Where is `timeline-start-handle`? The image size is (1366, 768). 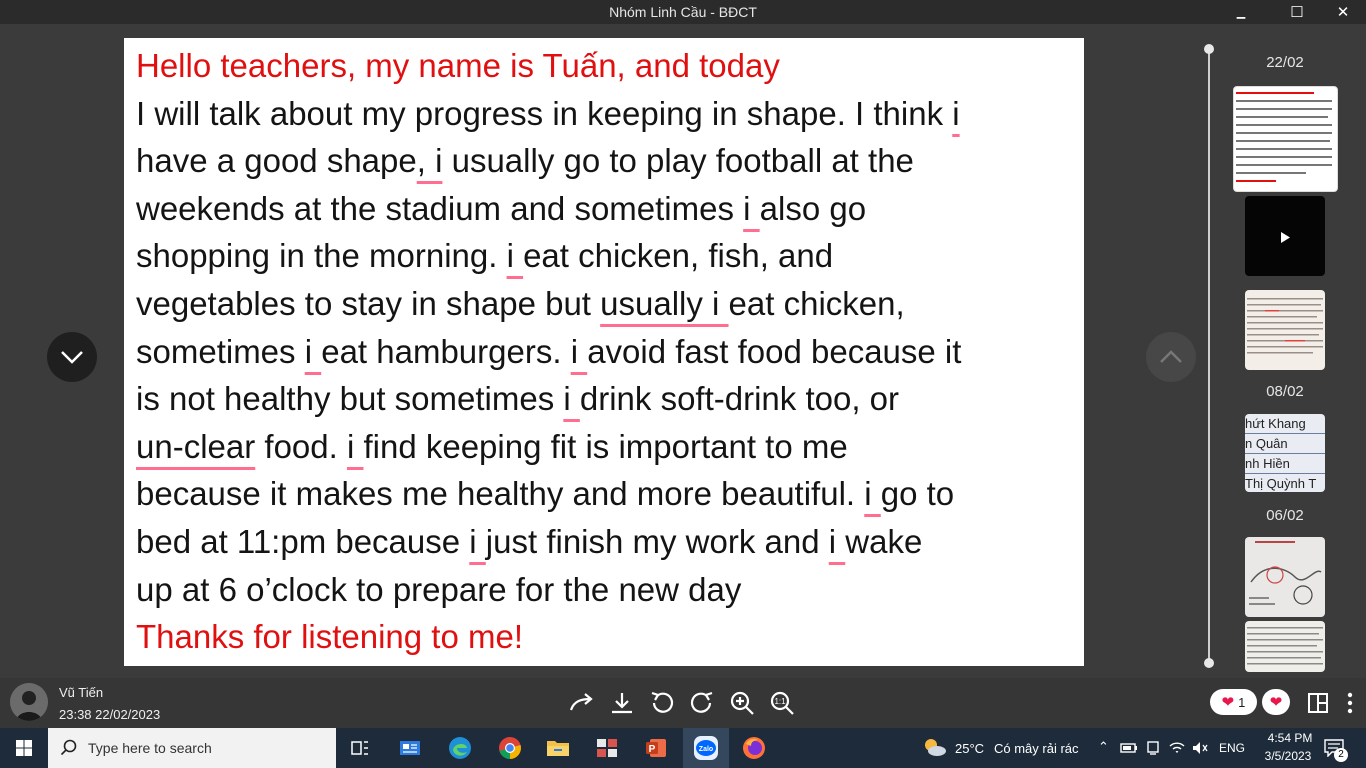
timeline-start-handle is located at coordinates (1209, 49).